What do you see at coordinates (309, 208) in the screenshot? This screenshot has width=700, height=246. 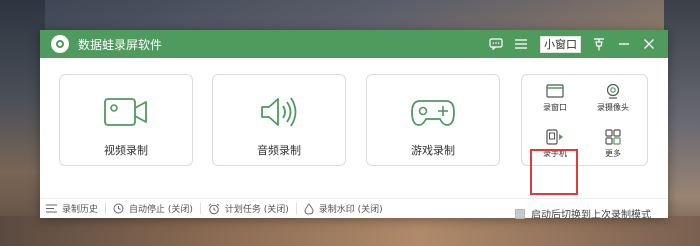 I see `droplet-icon` at bounding box center [309, 208].